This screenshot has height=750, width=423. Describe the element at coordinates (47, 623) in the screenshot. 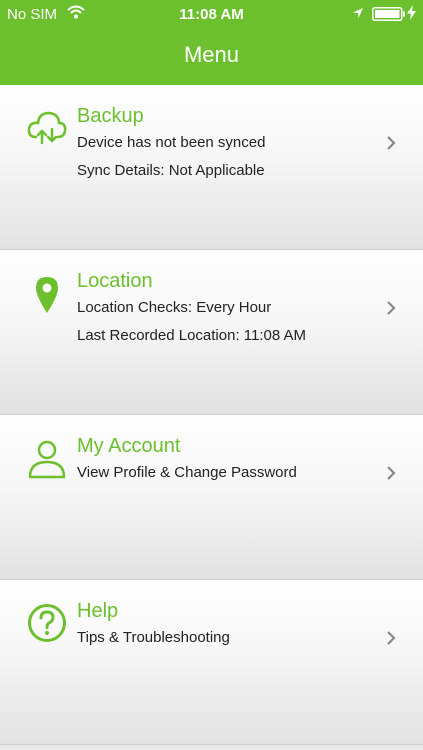

I see `question-circle-icon` at that location.